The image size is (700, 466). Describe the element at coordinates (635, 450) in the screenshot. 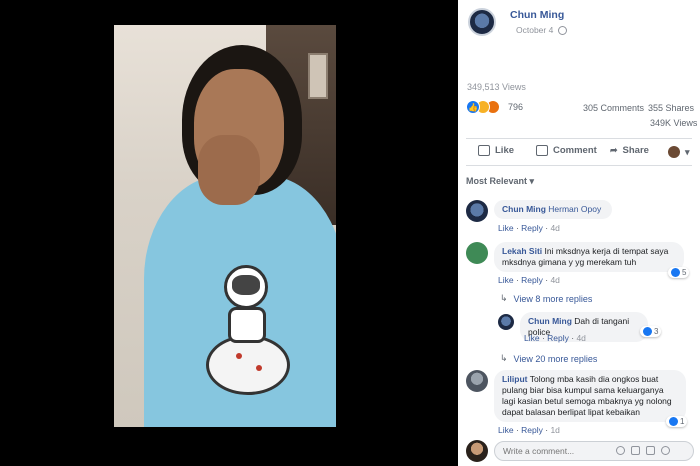

I see `camera-icon` at that location.